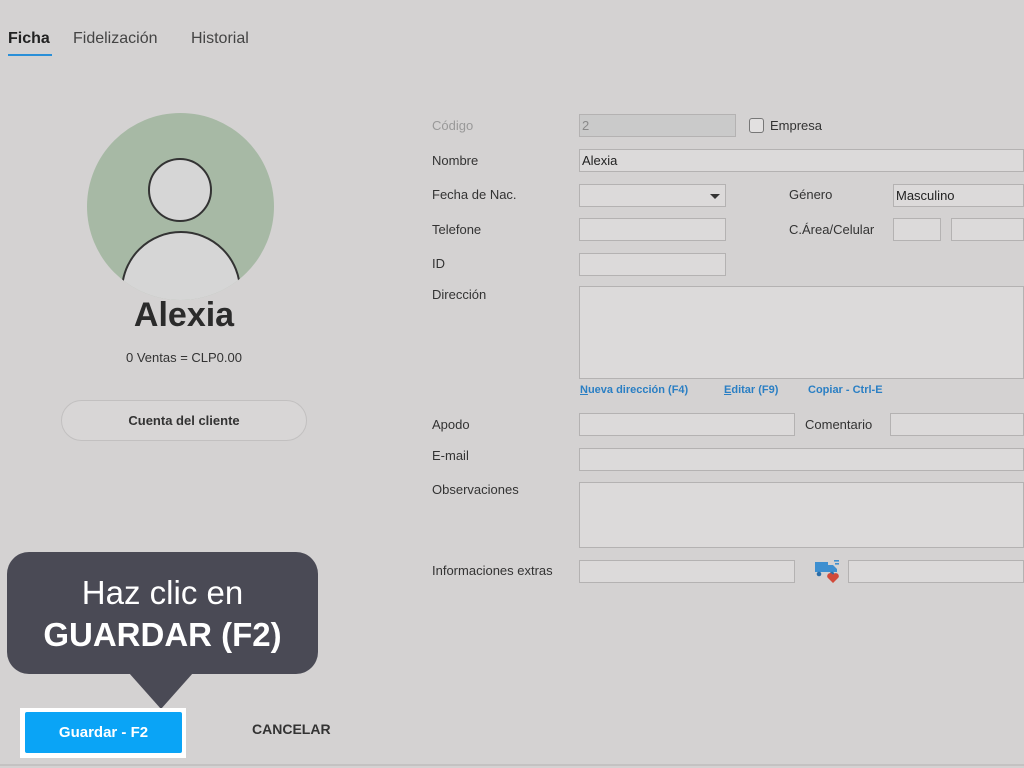  Describe the element at coordinates (652, 264) in the screenshot. I see `id-field` at that location.